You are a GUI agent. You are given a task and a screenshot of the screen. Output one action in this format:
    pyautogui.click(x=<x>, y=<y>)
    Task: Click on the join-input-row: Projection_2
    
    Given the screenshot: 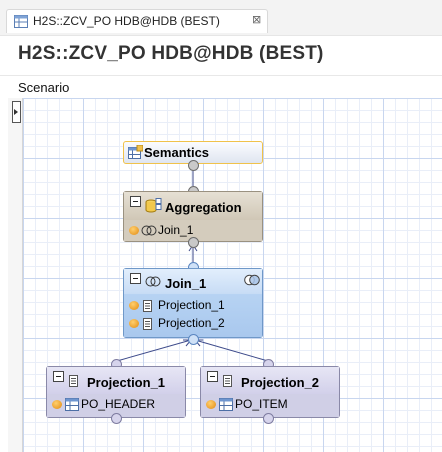 What is the action you would take?
    pyautogui.click(x=193, y=324)
    